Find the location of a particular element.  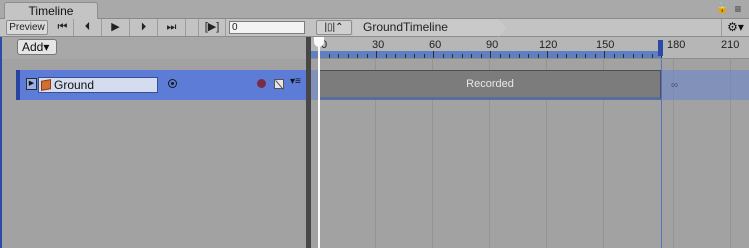

playhead is located at coordinates (319, 142).